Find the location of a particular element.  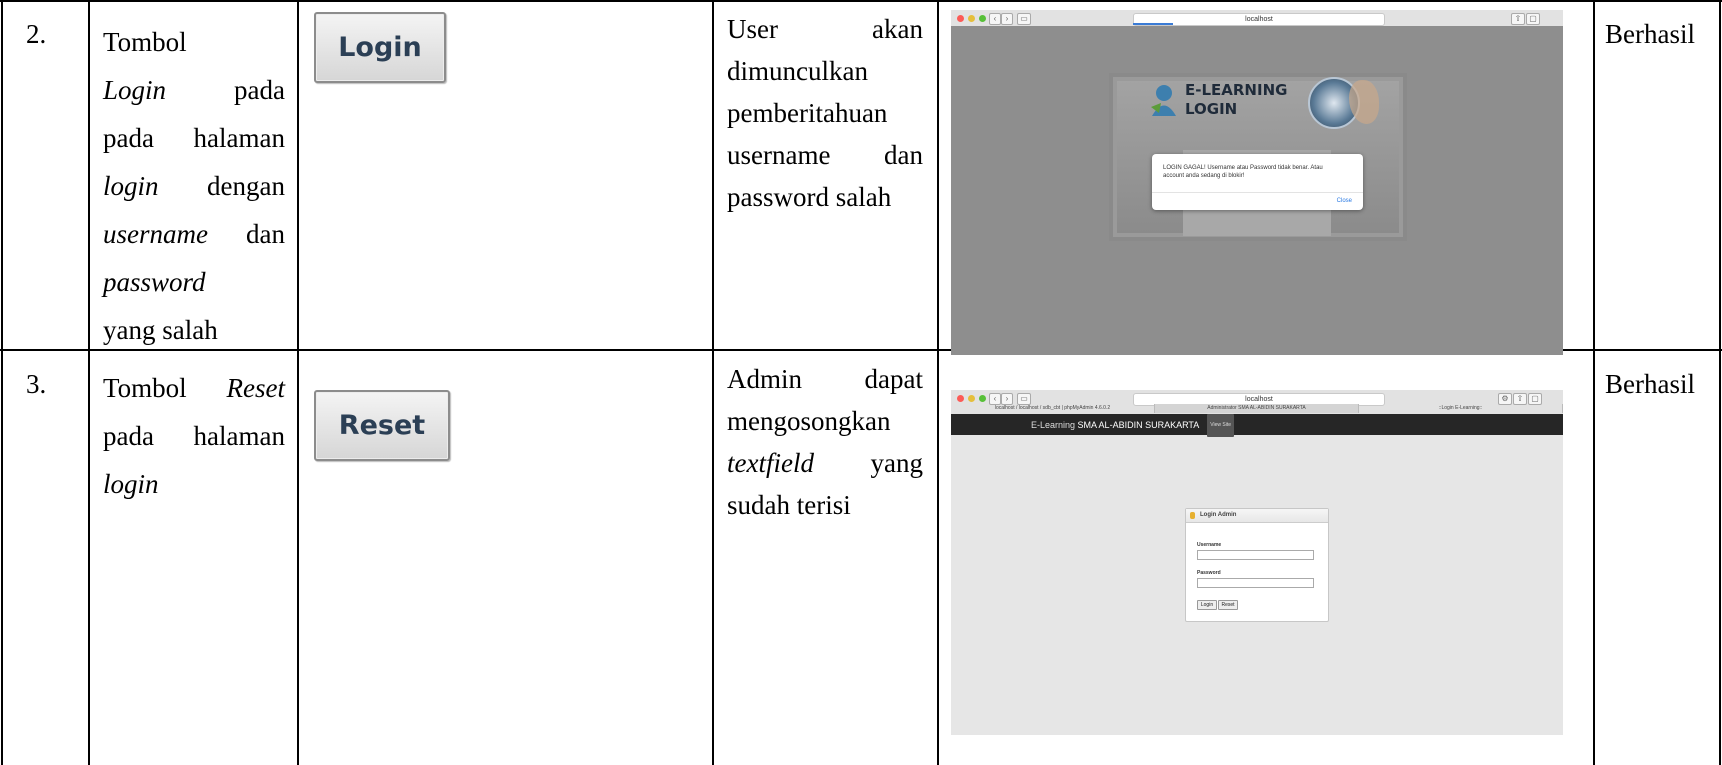

text-line: mengosongkan is located at coordinates (809, 421).